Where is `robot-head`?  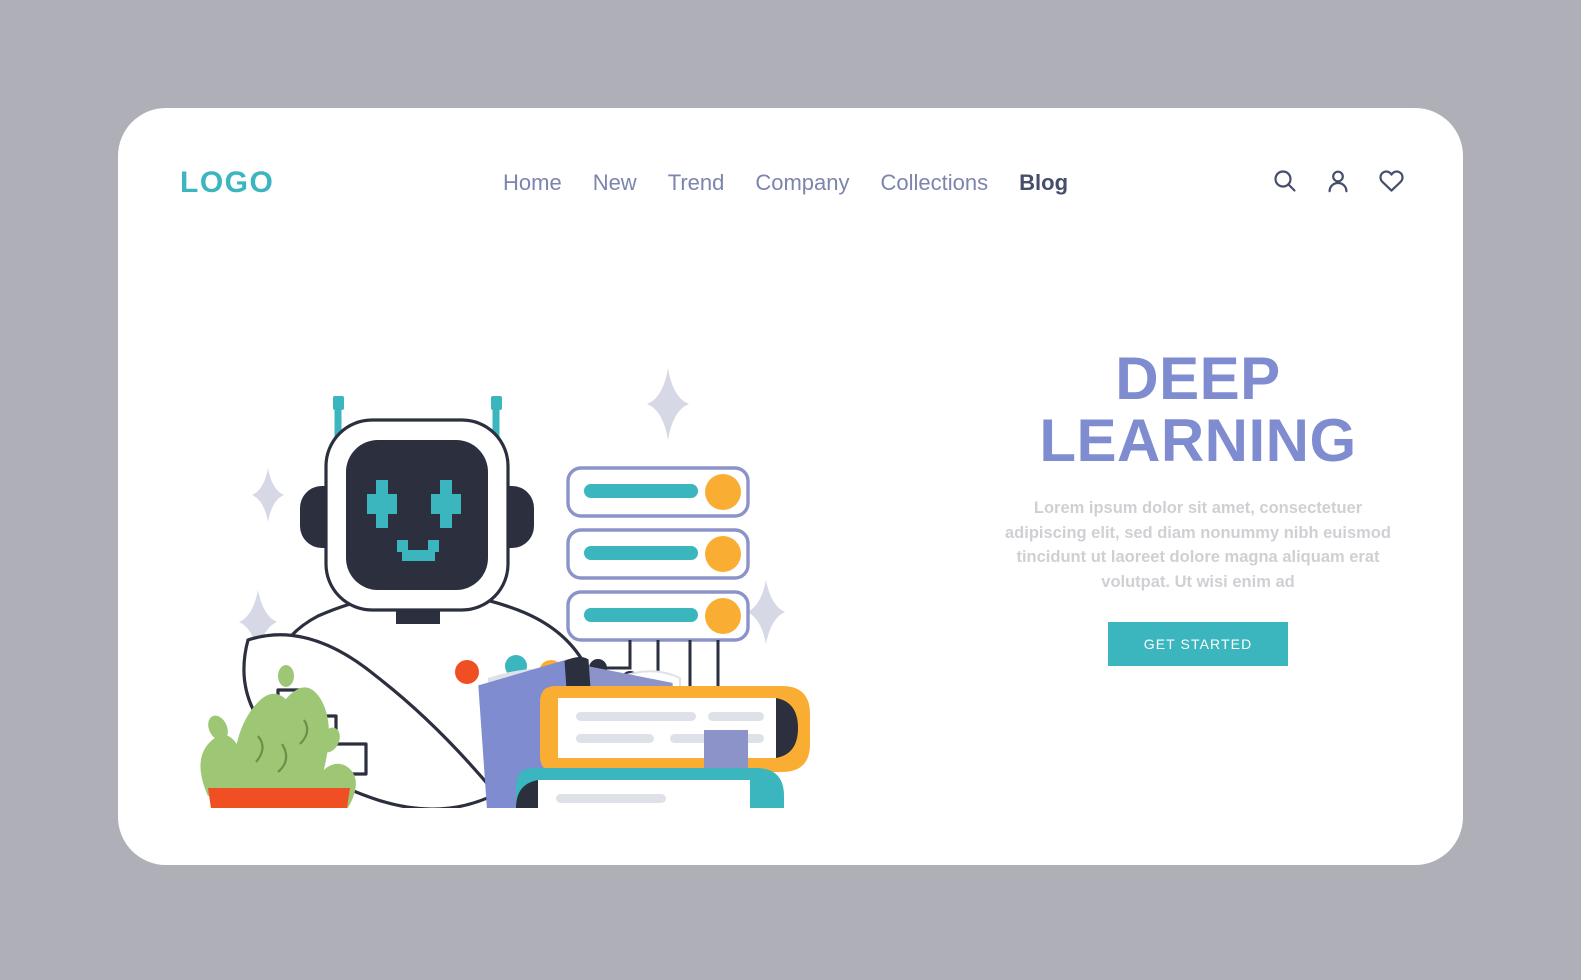 robot-head is located at coordinates (417, 515).